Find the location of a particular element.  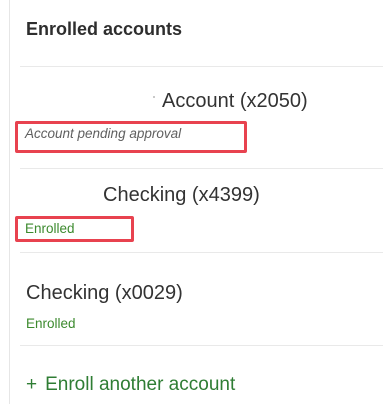

account-status-enrolled: Enrolled is located at coordinates (51, 323).